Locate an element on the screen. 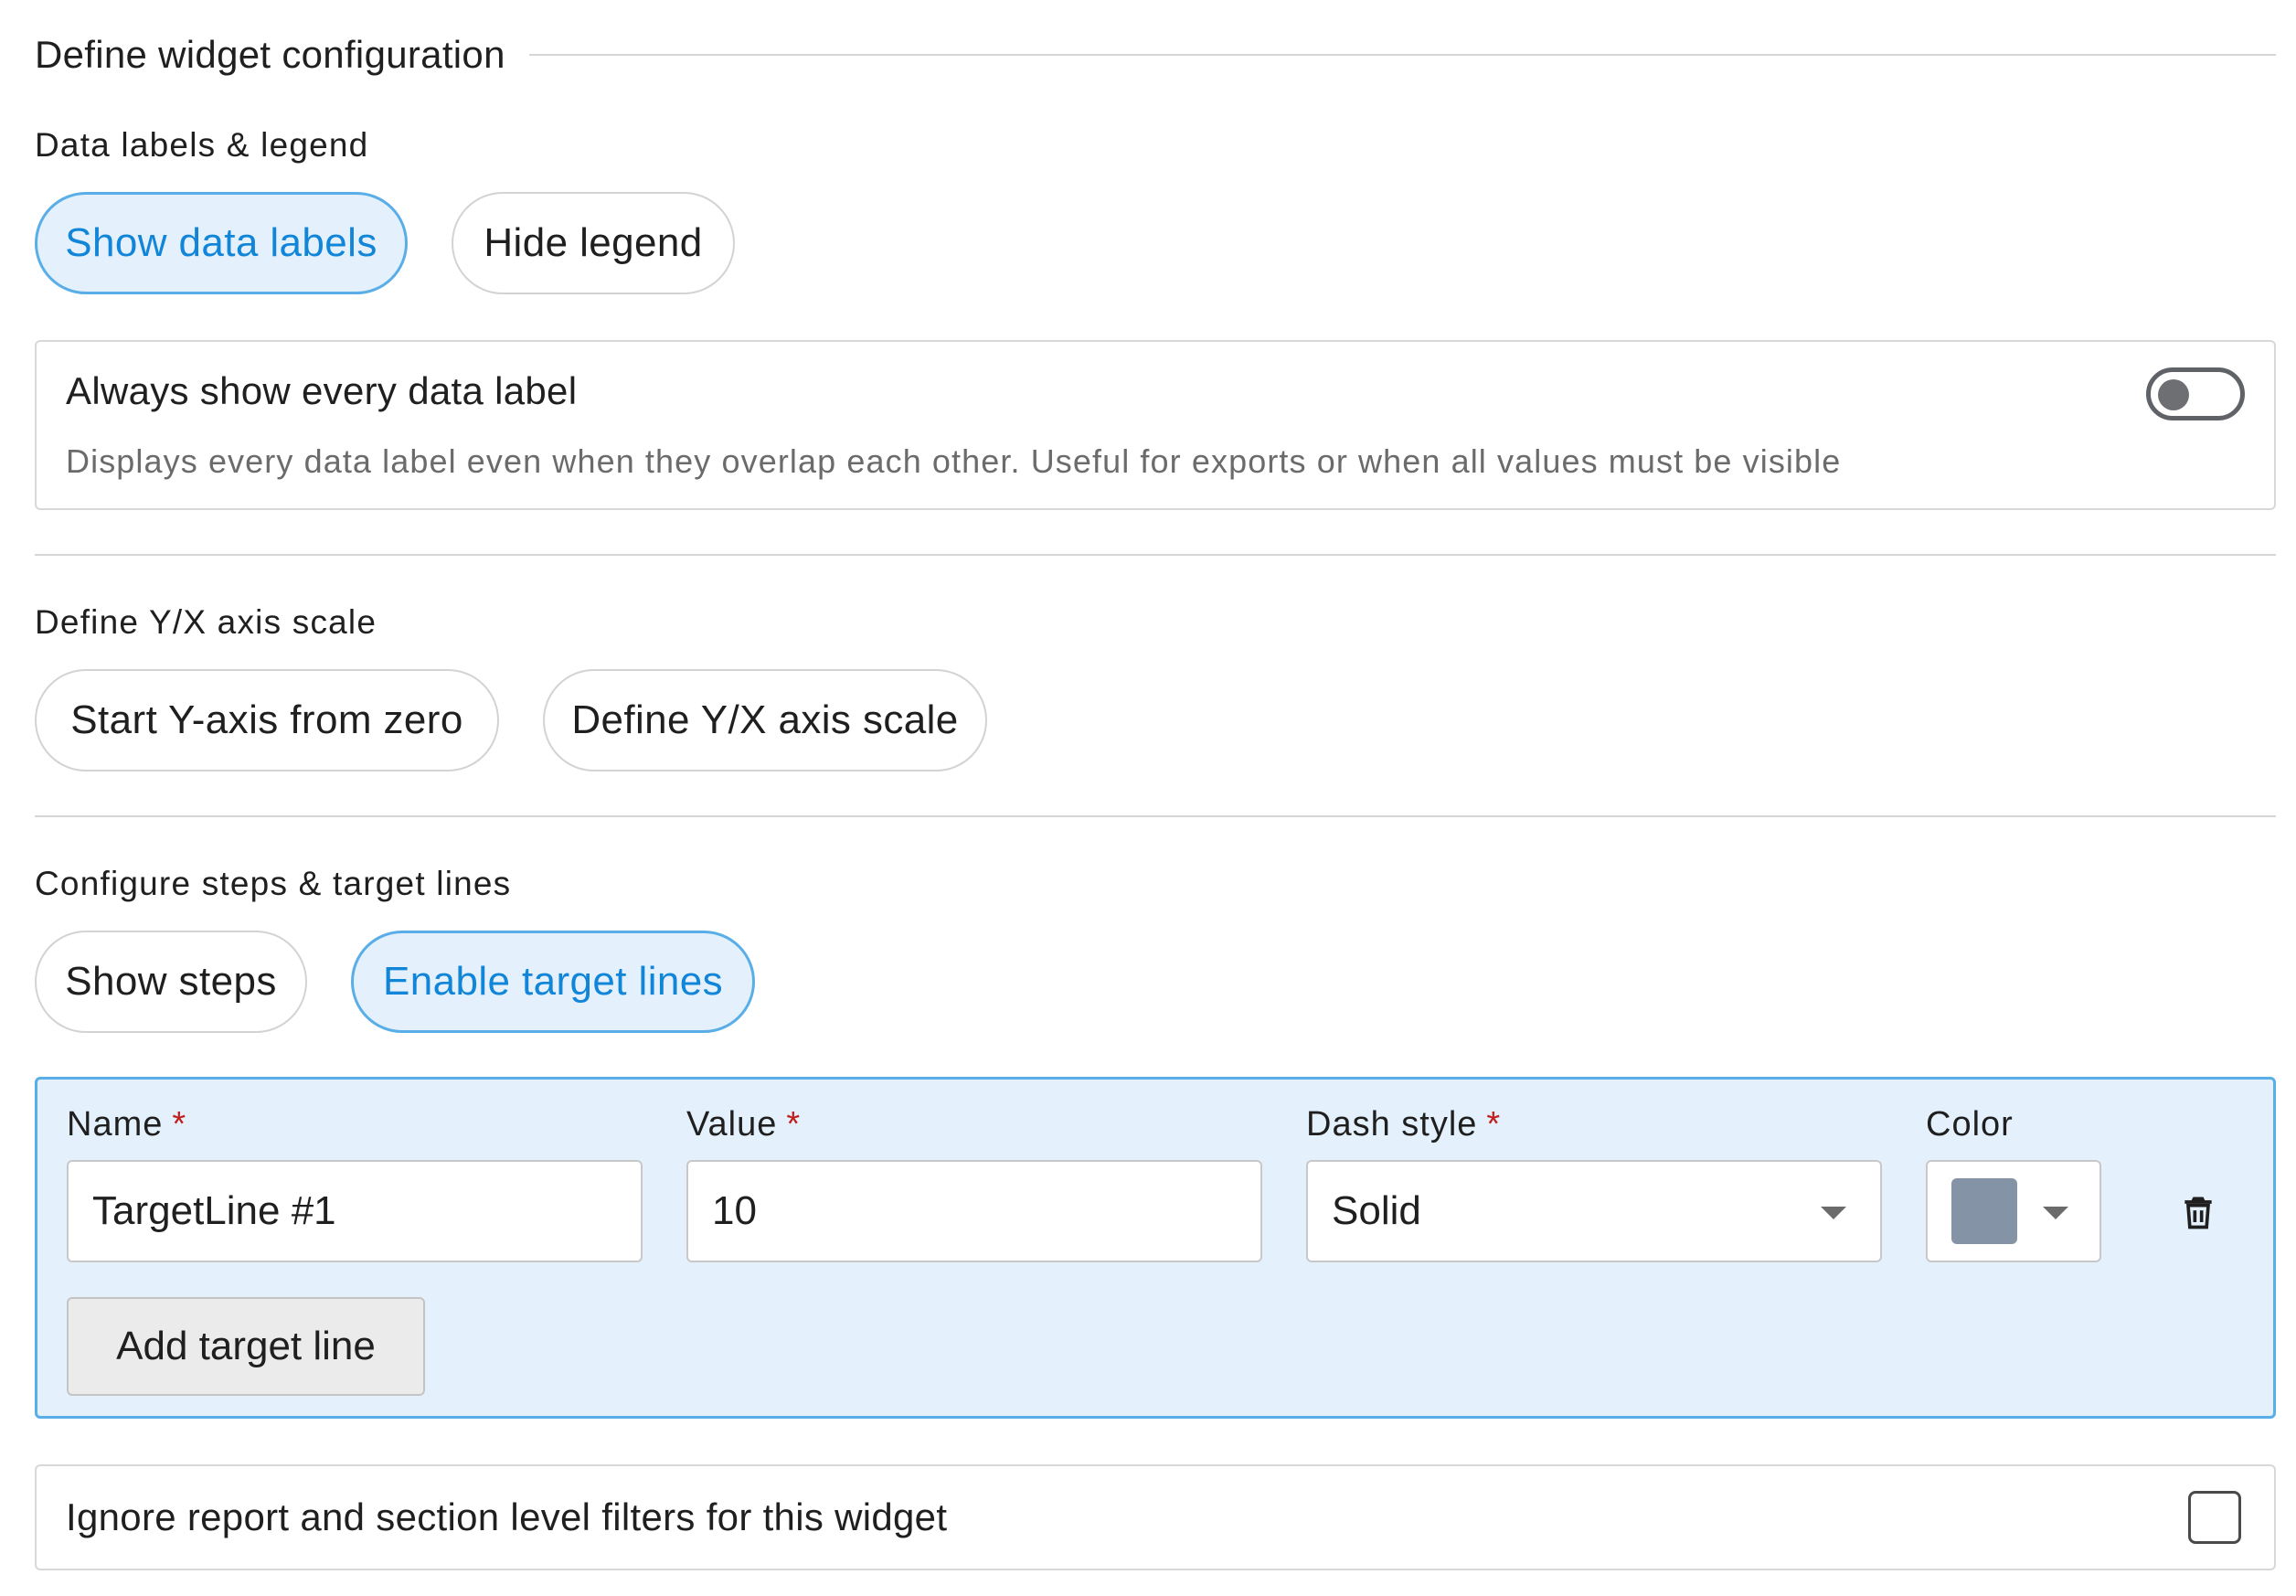 This screenshot has width=2296, height=1596. header-divider is located at coordinates (1402, 55).